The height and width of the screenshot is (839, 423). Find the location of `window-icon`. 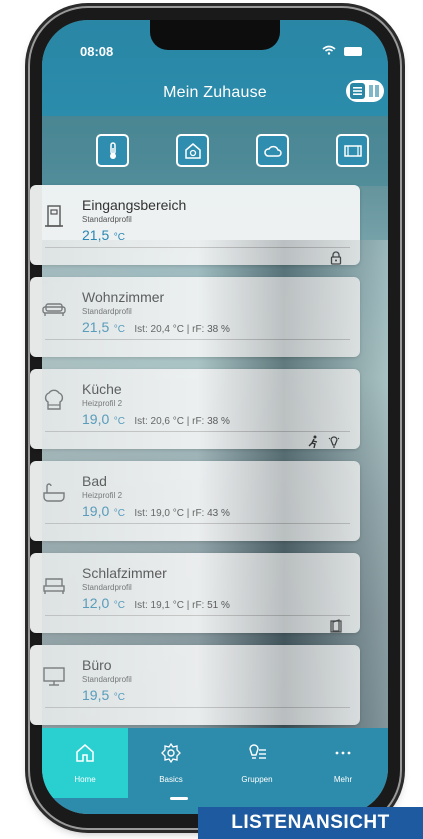

window-icon is located at coordinates (352, 150).